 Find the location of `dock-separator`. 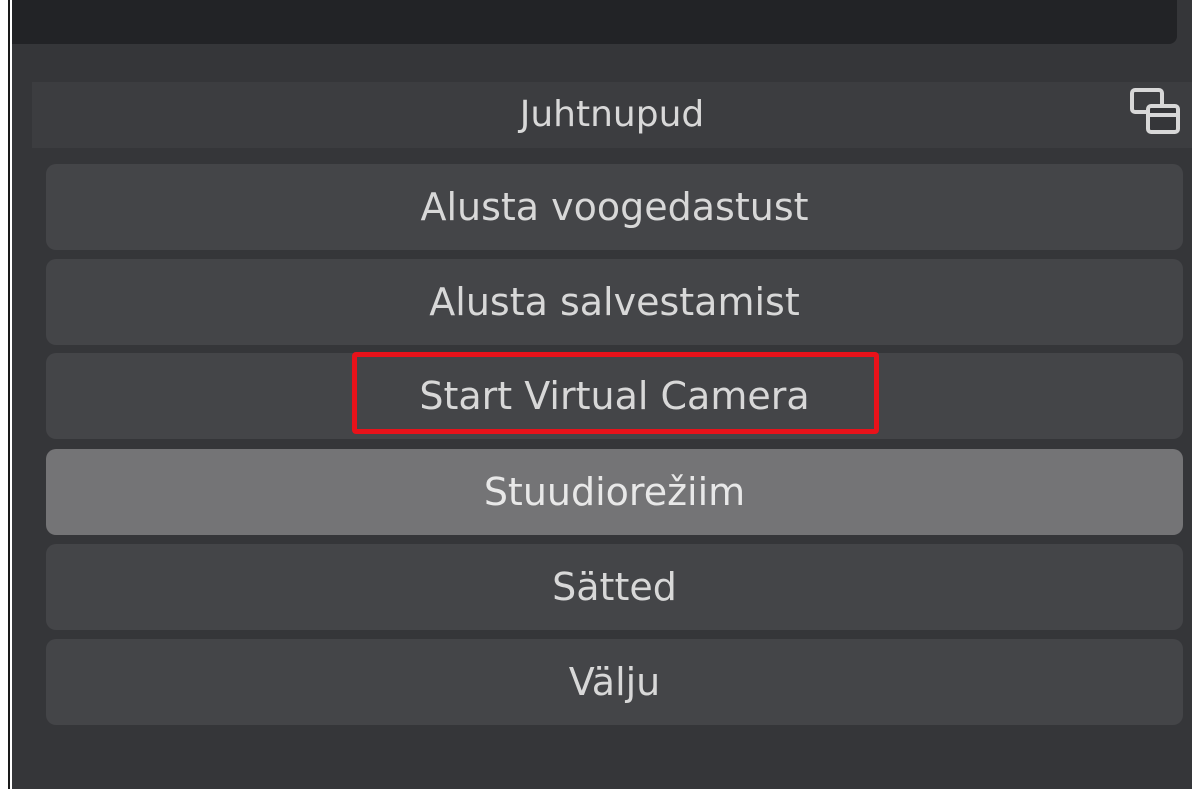

dock-separator is located at coordinates (594, 22).